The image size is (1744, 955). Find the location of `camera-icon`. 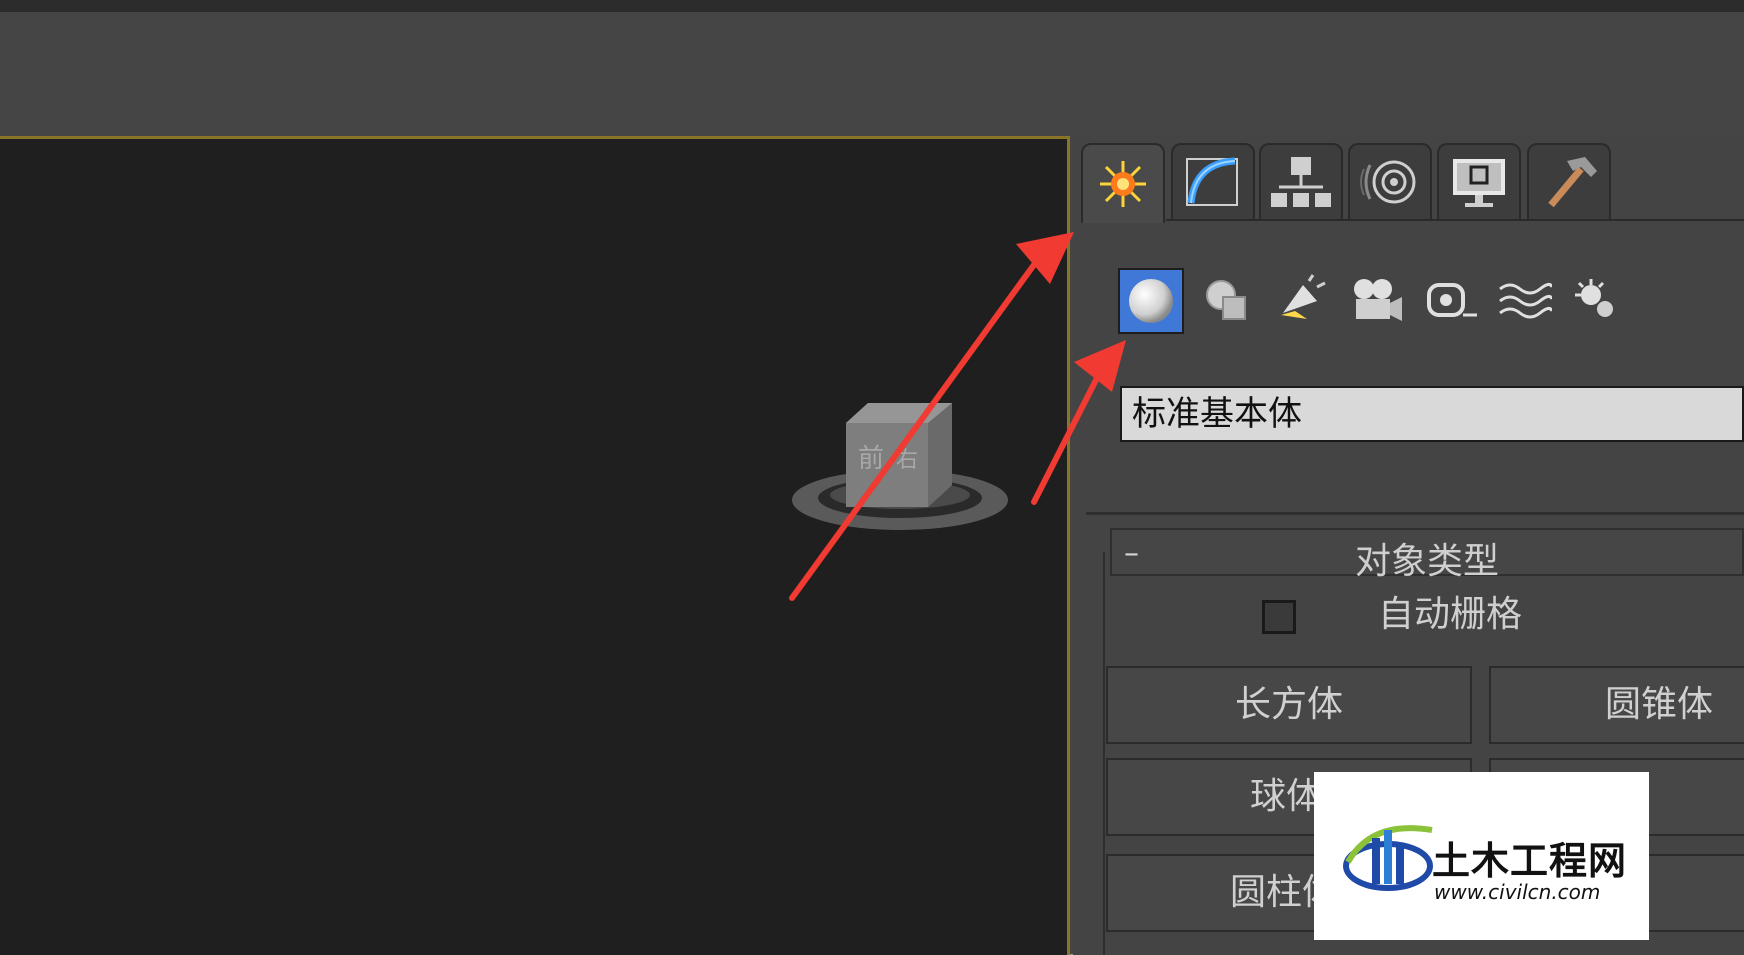

camera-icon is located at coordinates (1378, 300).